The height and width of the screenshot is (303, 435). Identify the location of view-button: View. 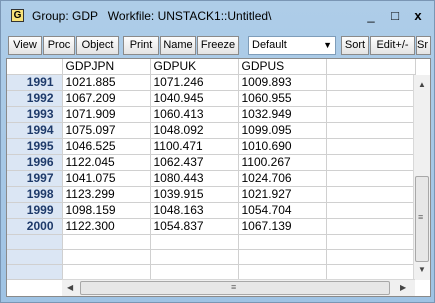
(25, 45).